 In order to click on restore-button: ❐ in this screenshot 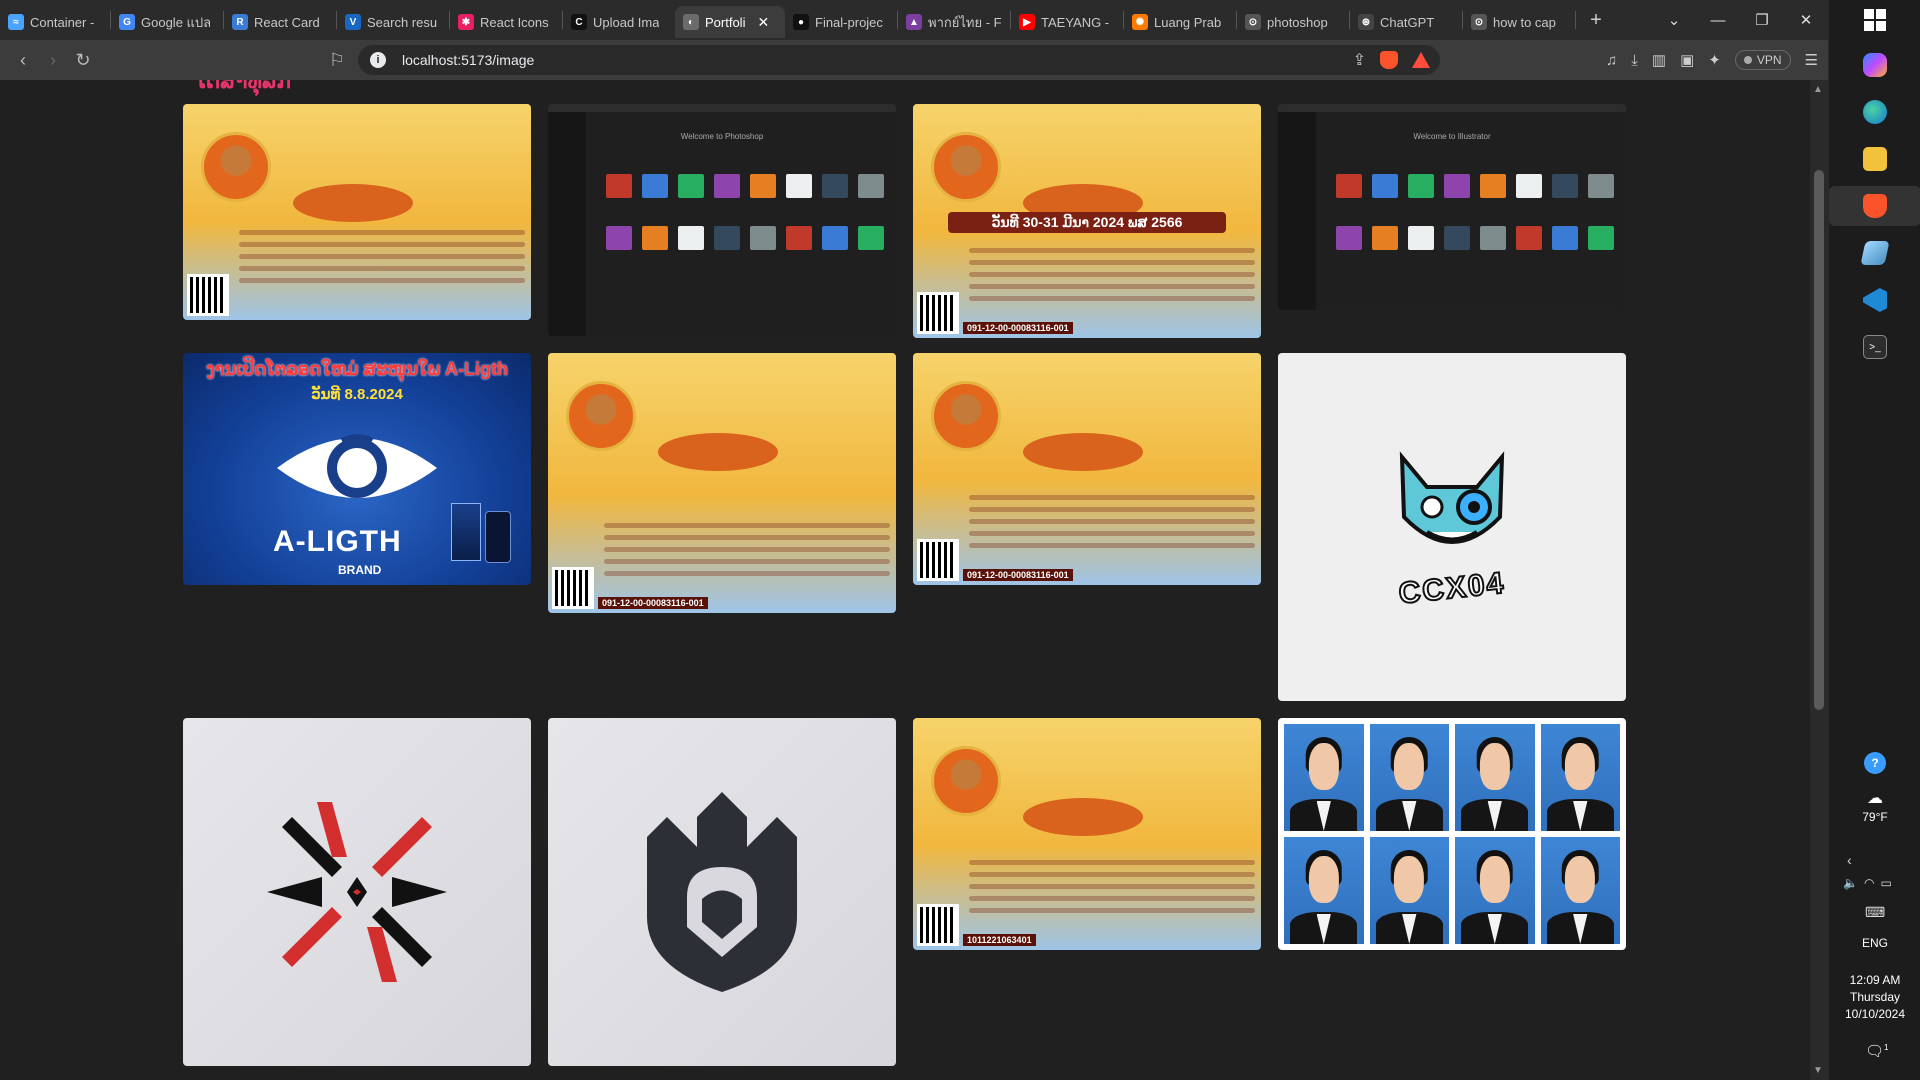, I will do `click(1762, 20)`.